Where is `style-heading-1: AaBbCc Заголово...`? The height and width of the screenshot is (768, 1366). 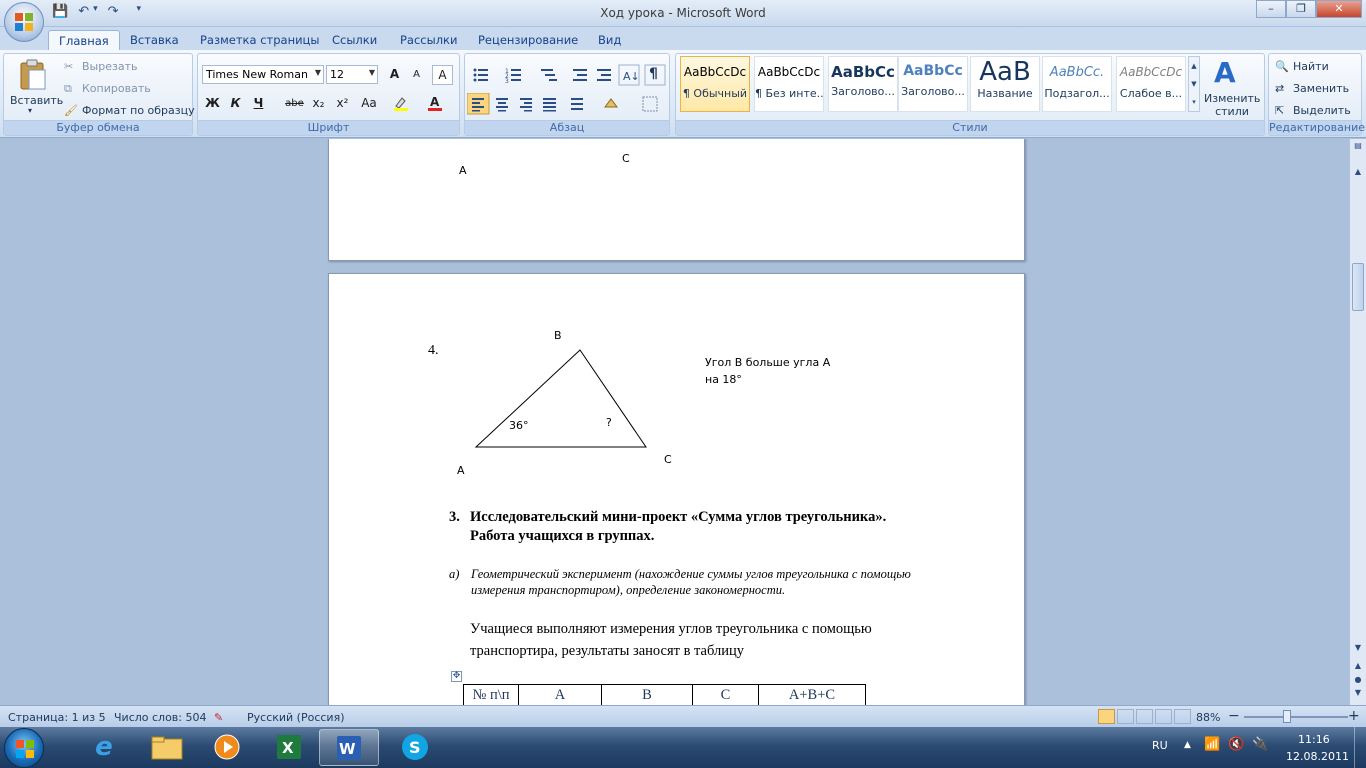
style-heading-1: AaBbCc Заголово... is located at coordinates (863, 84).